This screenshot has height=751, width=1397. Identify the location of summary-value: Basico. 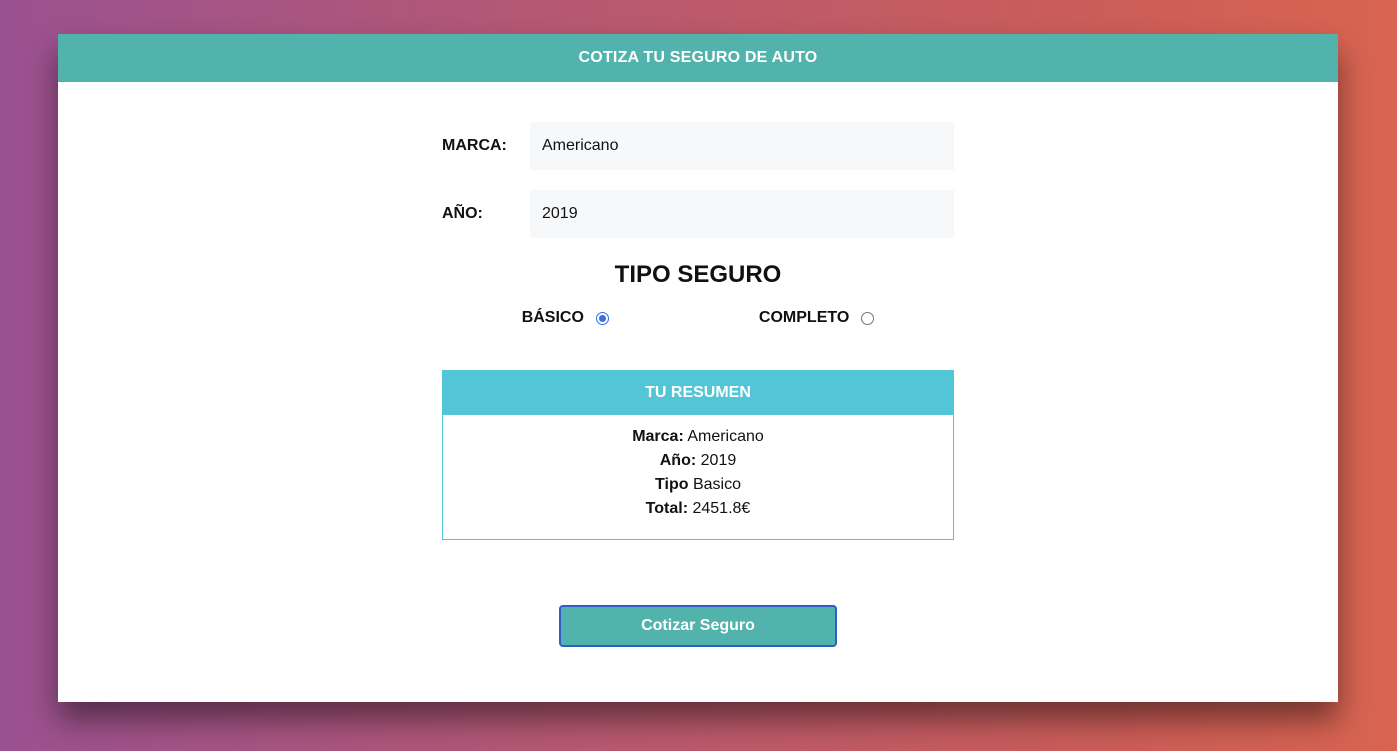
(716, 484).